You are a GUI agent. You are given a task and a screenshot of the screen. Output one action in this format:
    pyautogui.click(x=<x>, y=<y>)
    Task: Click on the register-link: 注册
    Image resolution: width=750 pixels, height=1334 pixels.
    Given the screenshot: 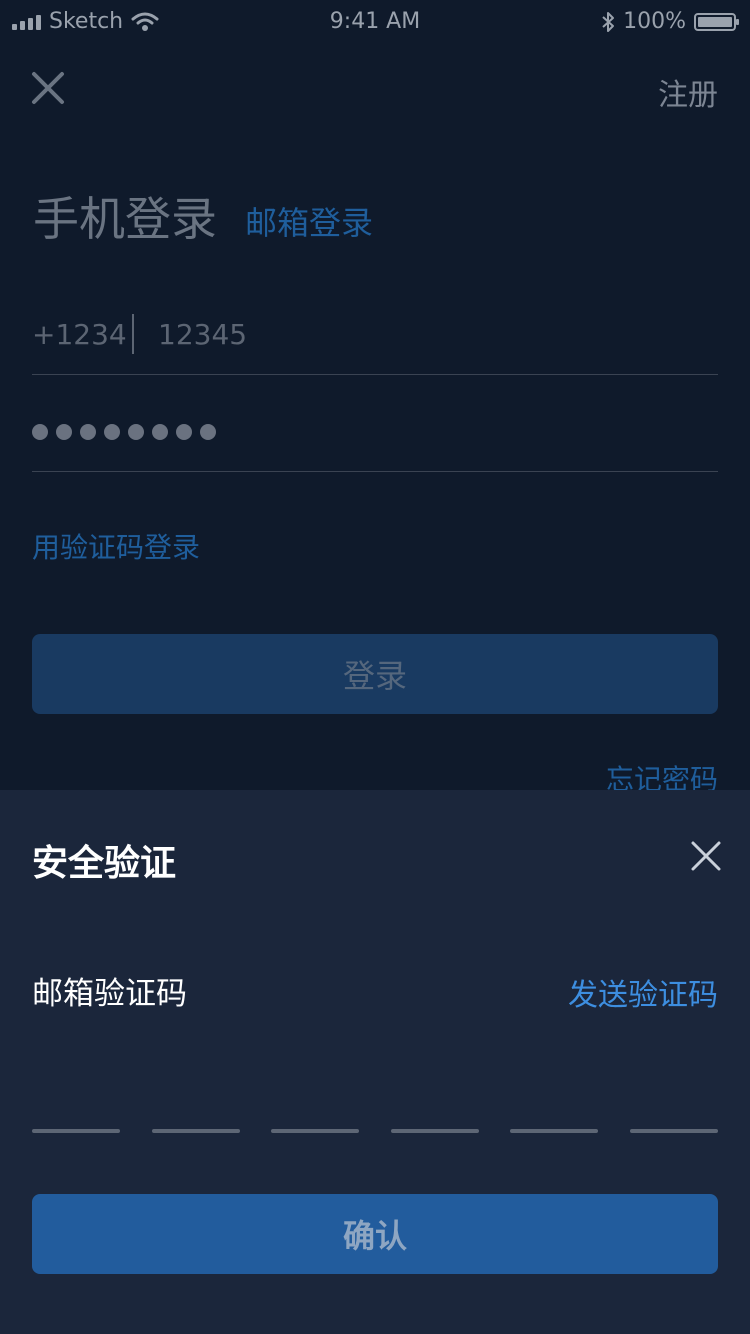 What is the action you would take?
    pyautogui.click(x=688, y=92)
    